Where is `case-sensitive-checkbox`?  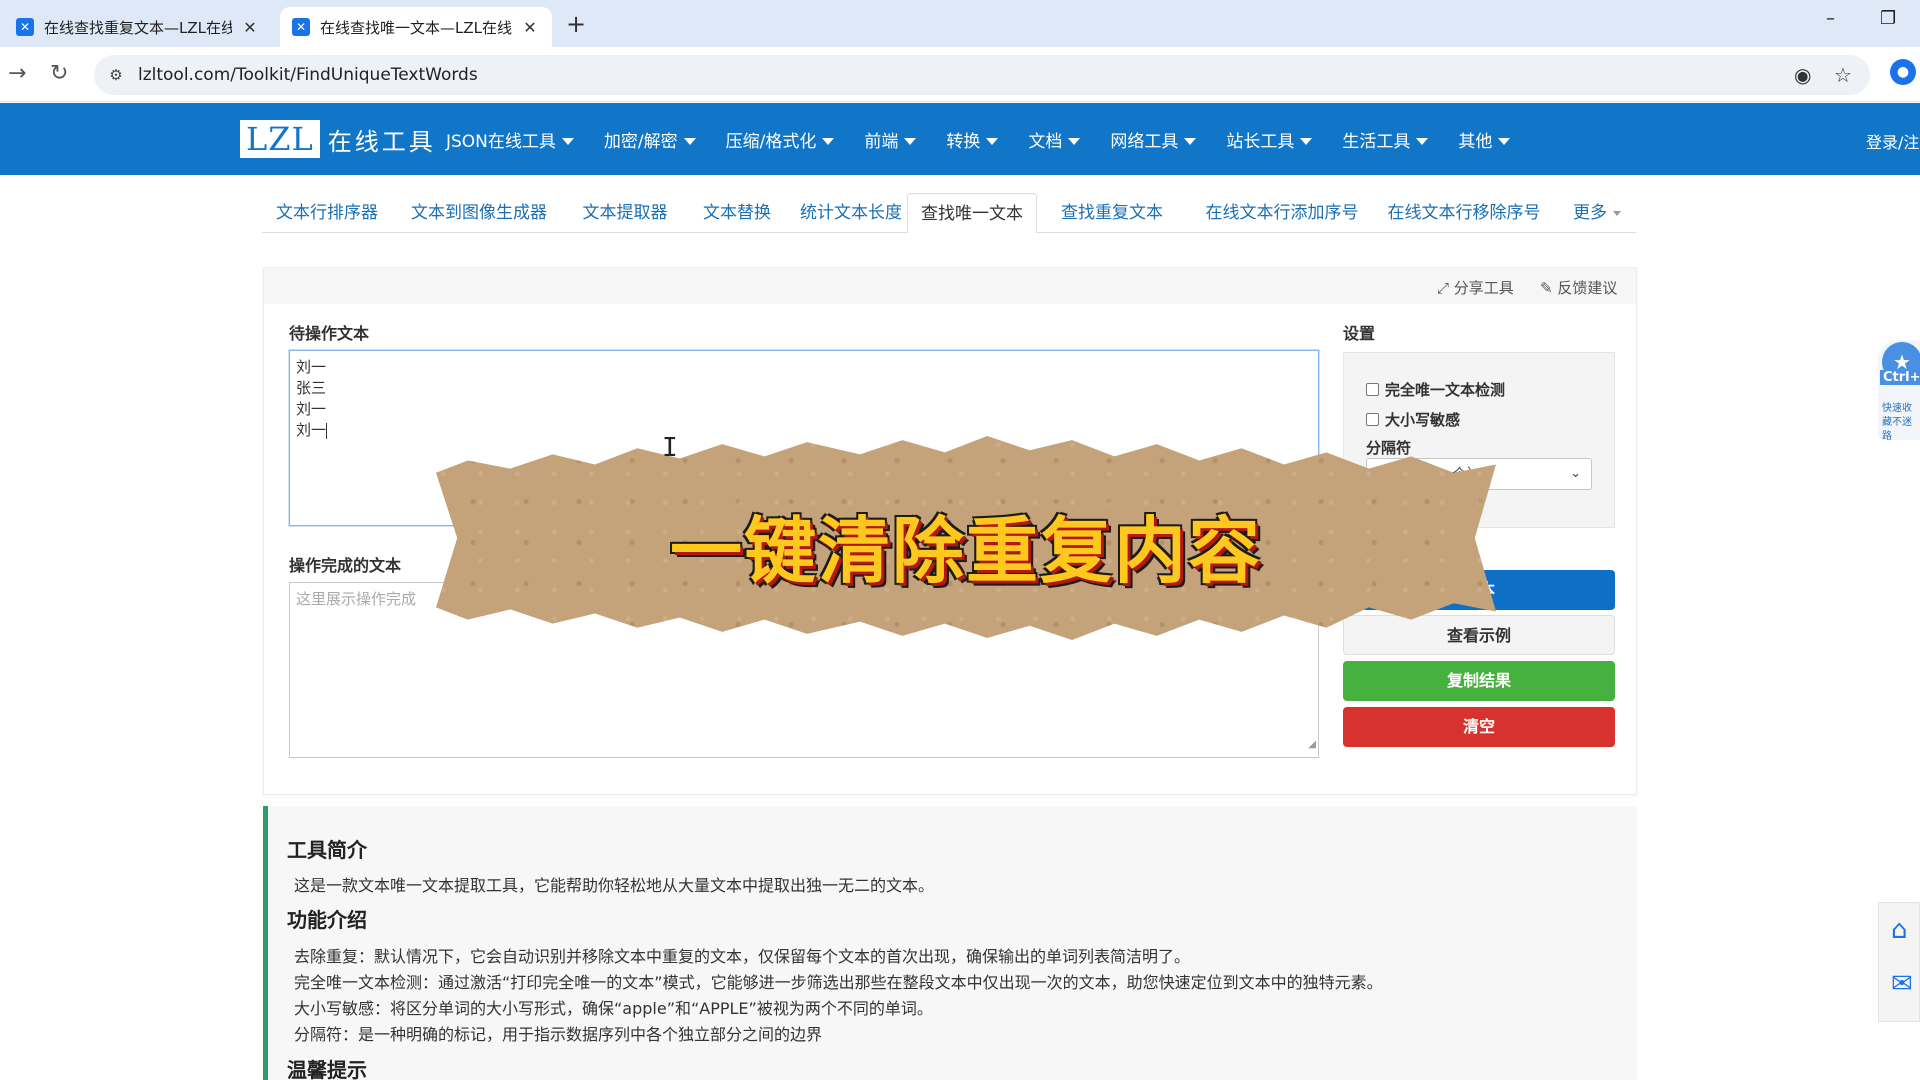
case-sensitive-checkbox is located at coordinates (1372, 419).